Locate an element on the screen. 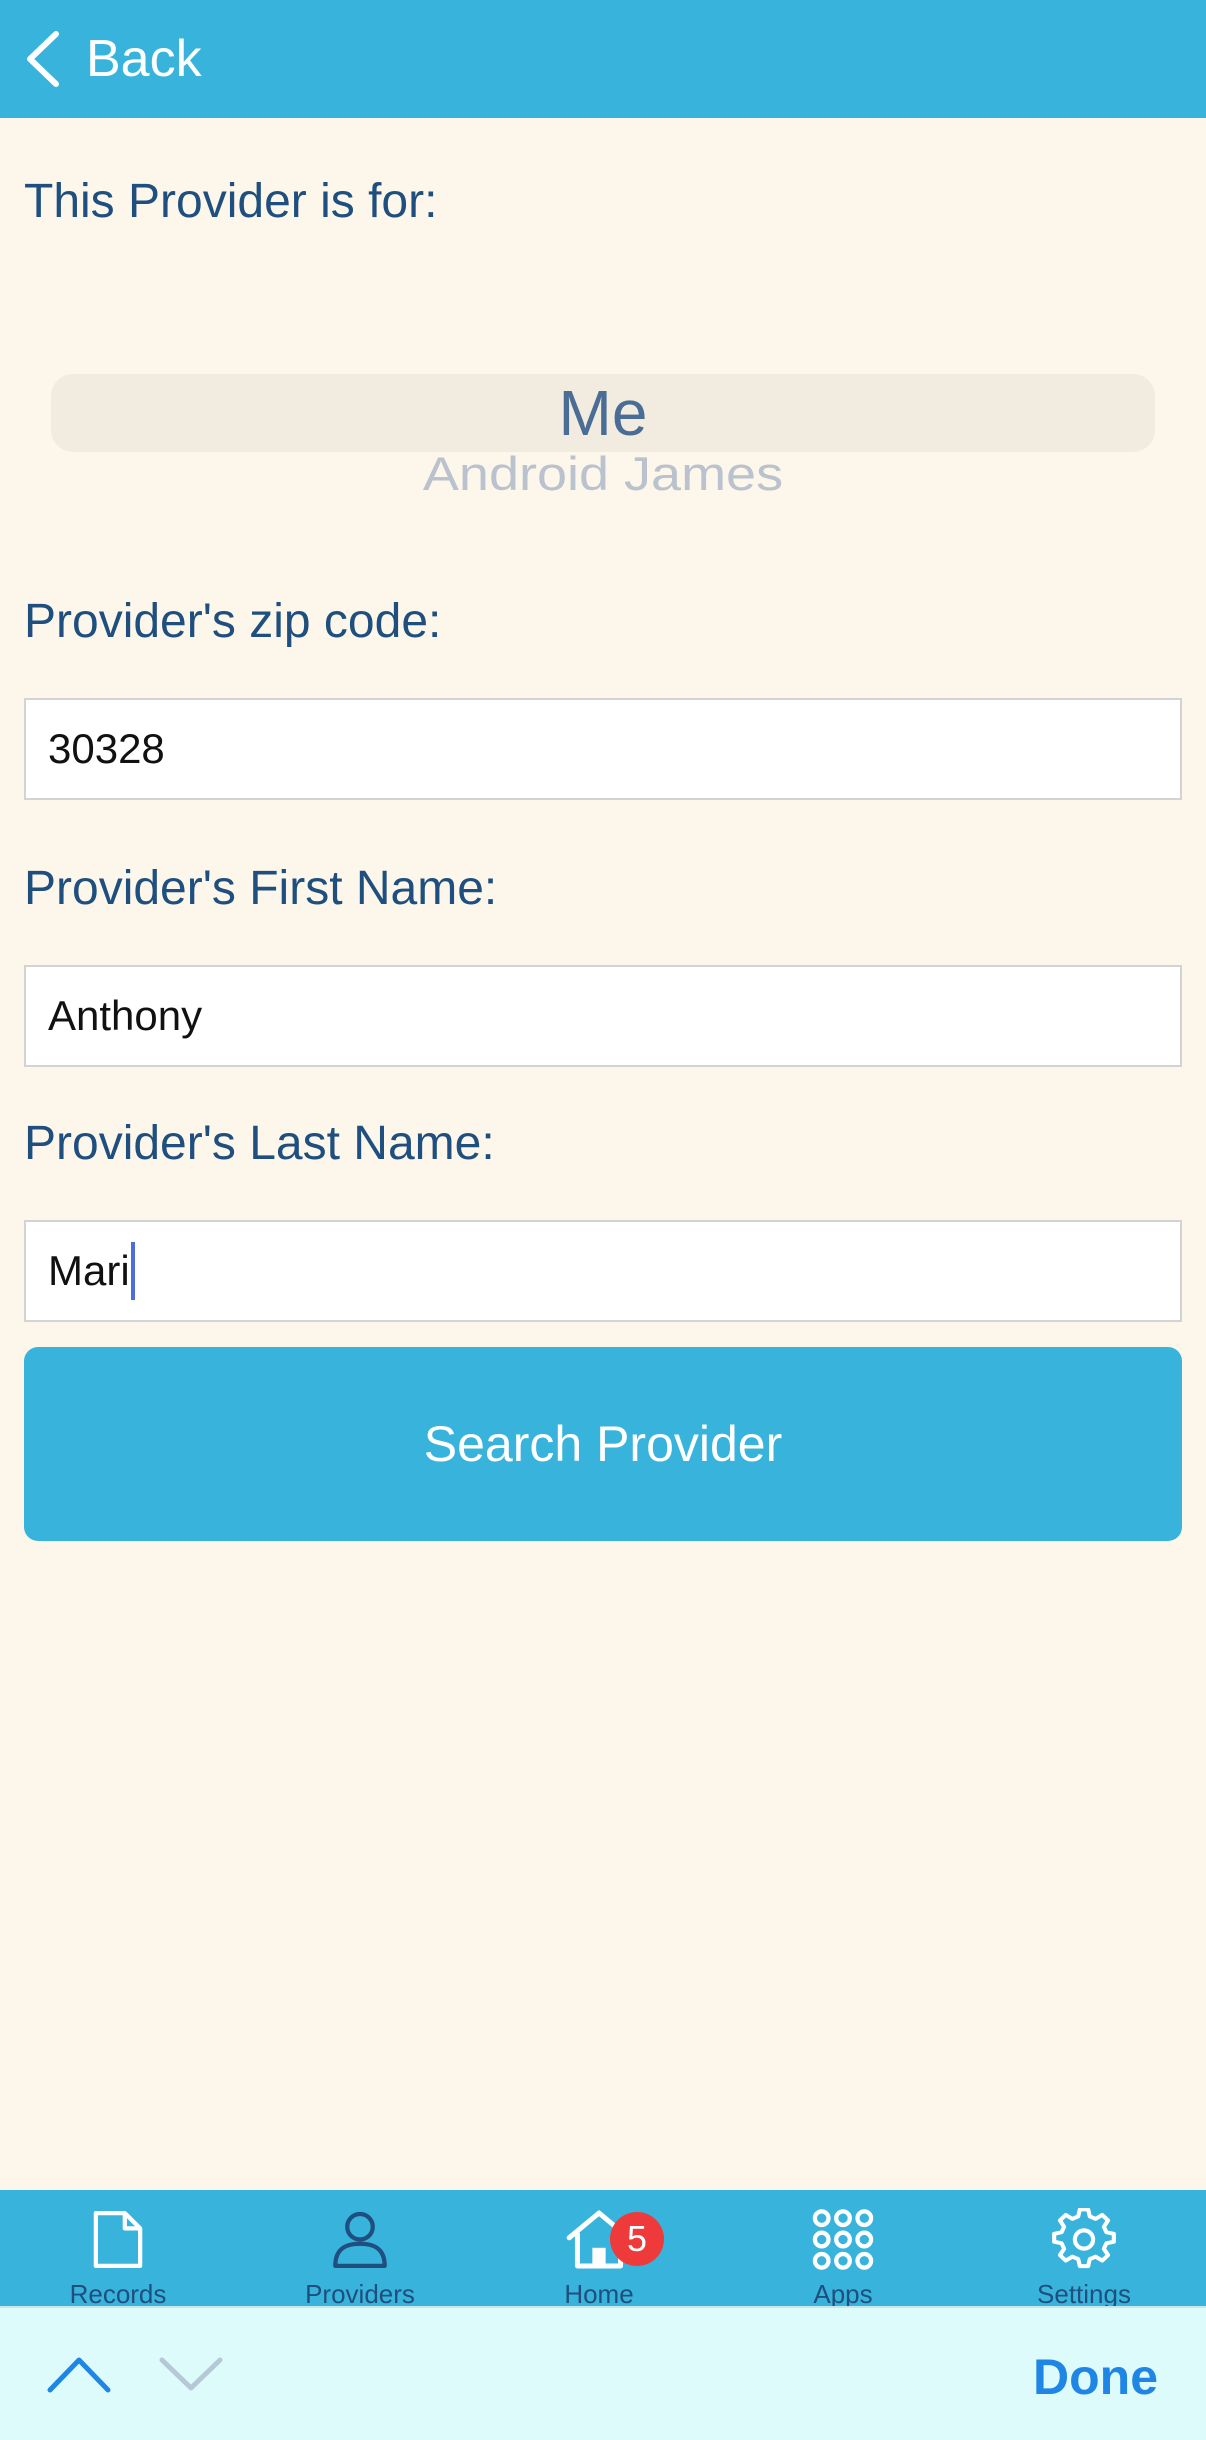  tab-apps: Apps is located at coordinates (843, 2259).